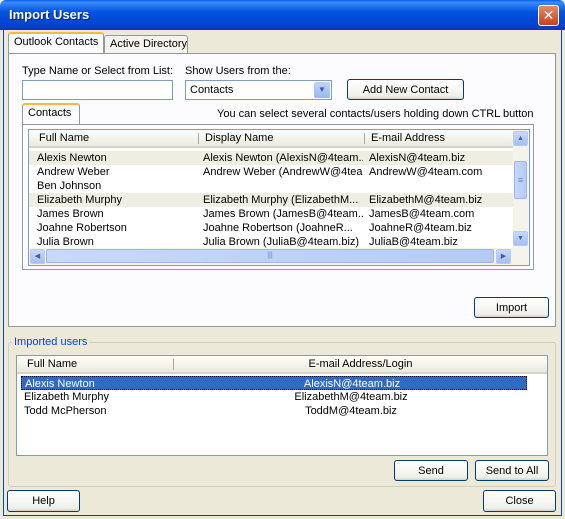 The image size is (565, 519). I want to click on column-header-email-login: E-mail Address/Login, so click(360, 364).